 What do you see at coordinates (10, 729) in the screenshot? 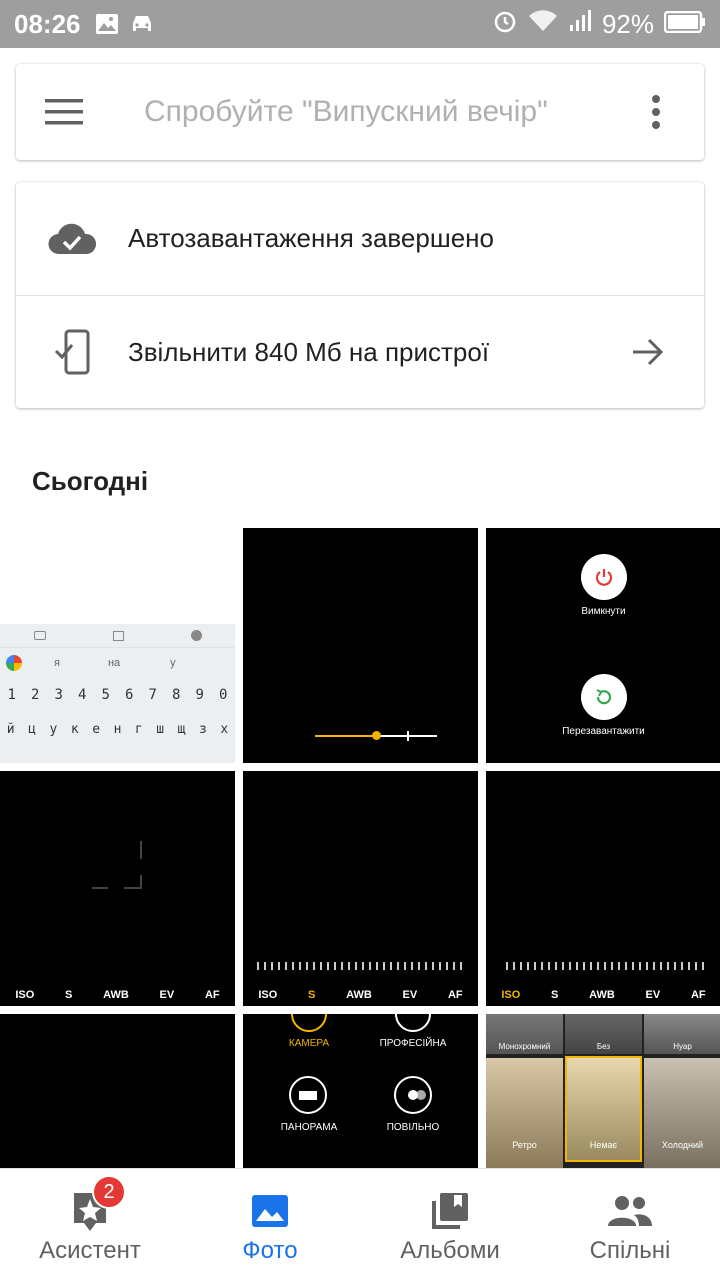
I see `key: й` at bounding box center [10, 729].